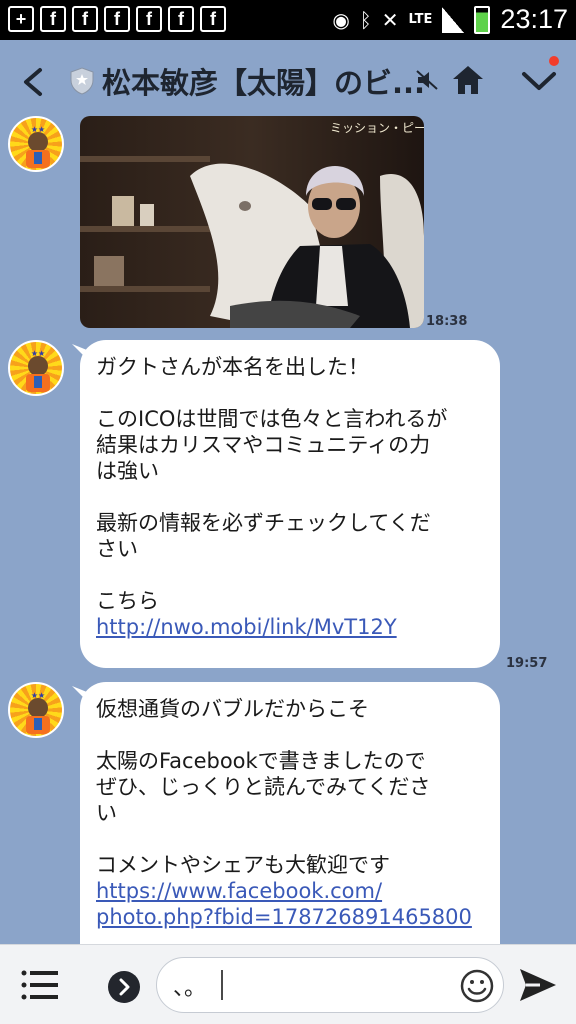  Describe the element at coordinates (427, 80) in the screenshot. I see `mute-icon` at that location.